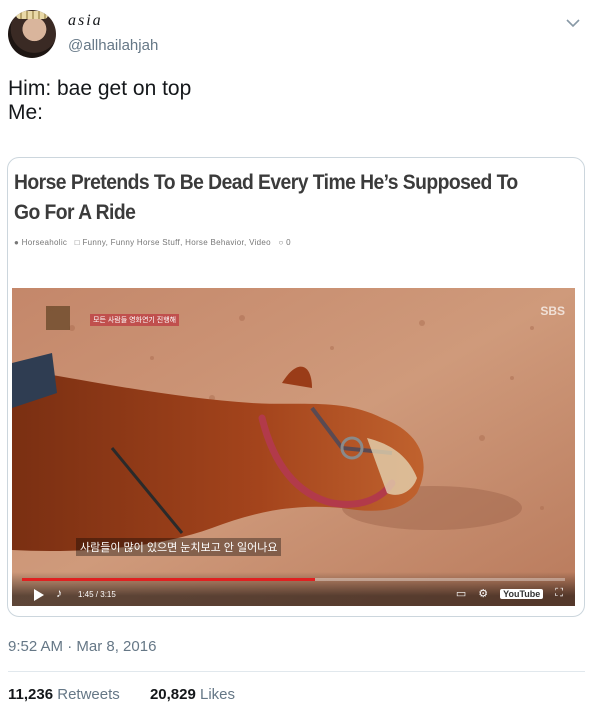  What do you see at coordinates (85, 21) in the screenshot?
I see `display-name: asia` at bounding box center [85, 21].